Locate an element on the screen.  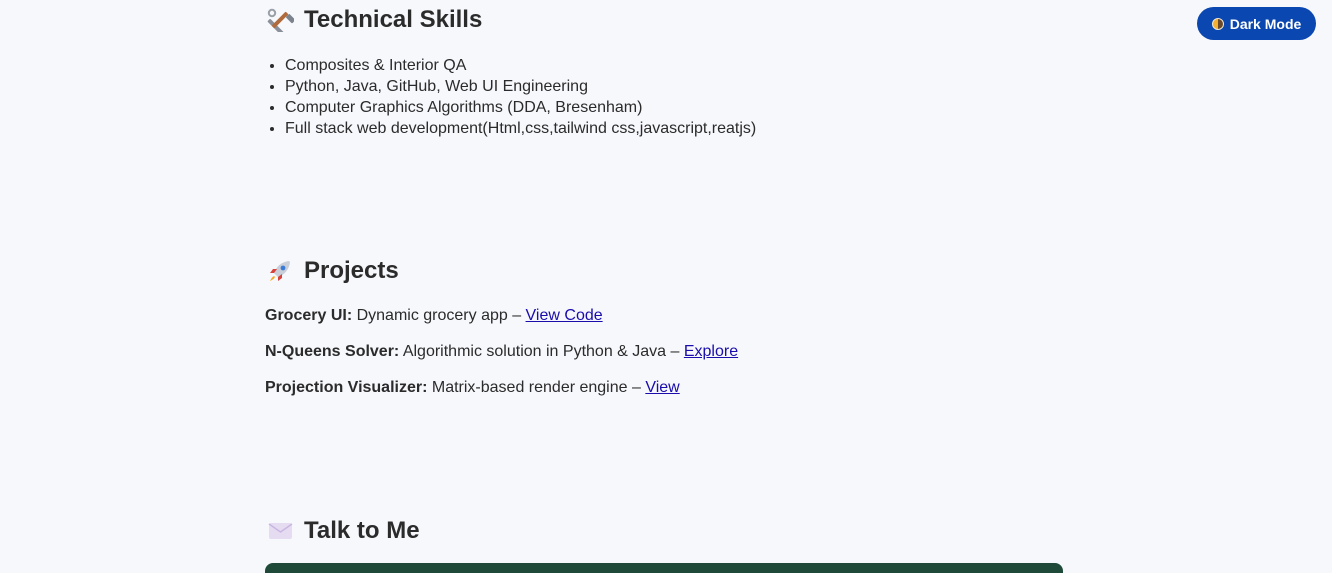
projects-title: Projects is located at coordinates (351, 270).